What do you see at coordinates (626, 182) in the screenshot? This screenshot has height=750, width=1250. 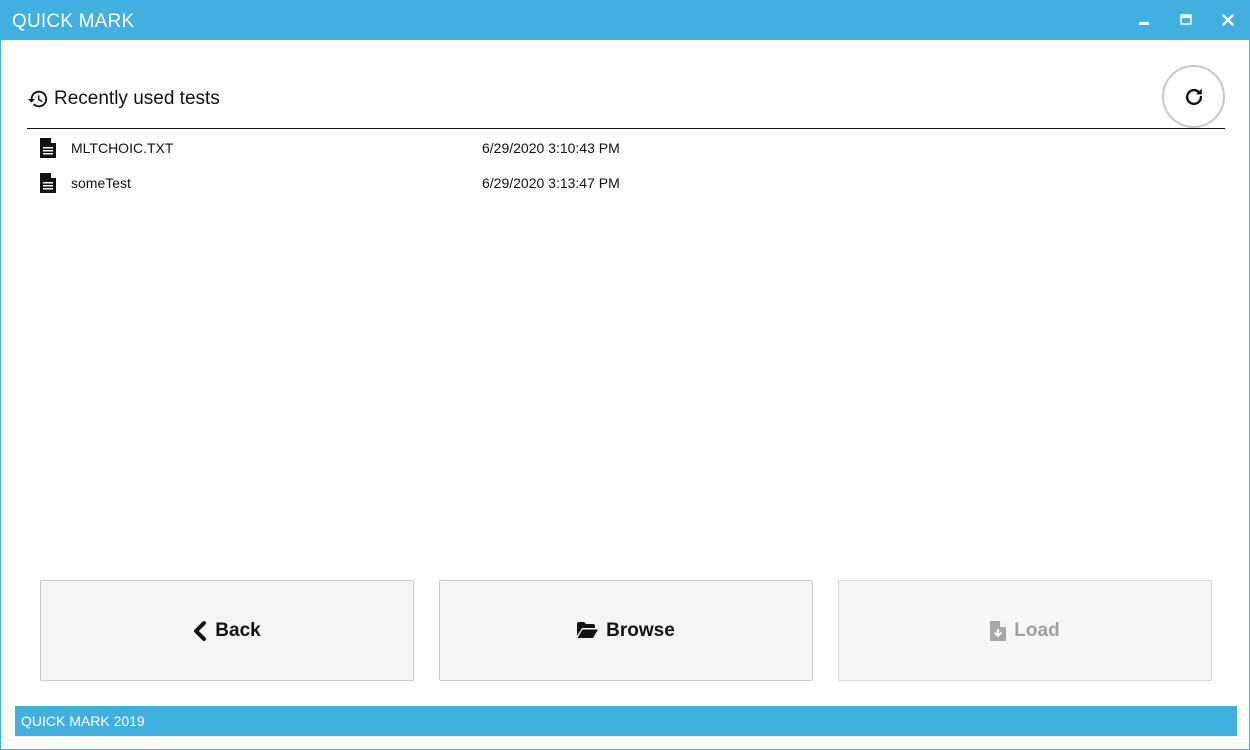 I see `list-item: someTest 6/29/2020 3:13:47 PM` at bounding box center [626, 182].